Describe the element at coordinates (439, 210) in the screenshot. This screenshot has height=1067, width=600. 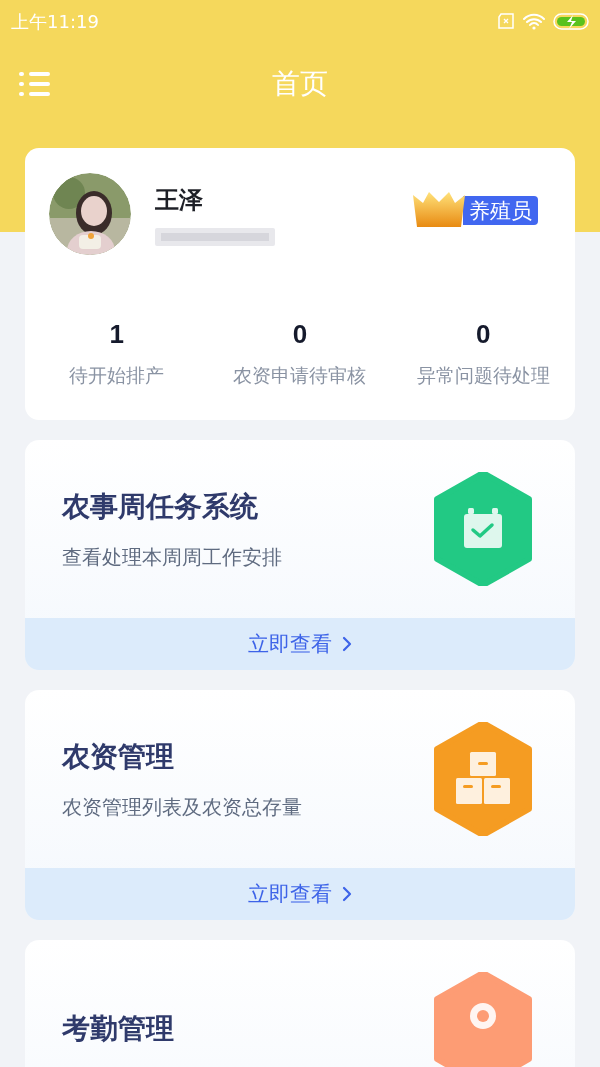
I see `crown-icon` at that location.